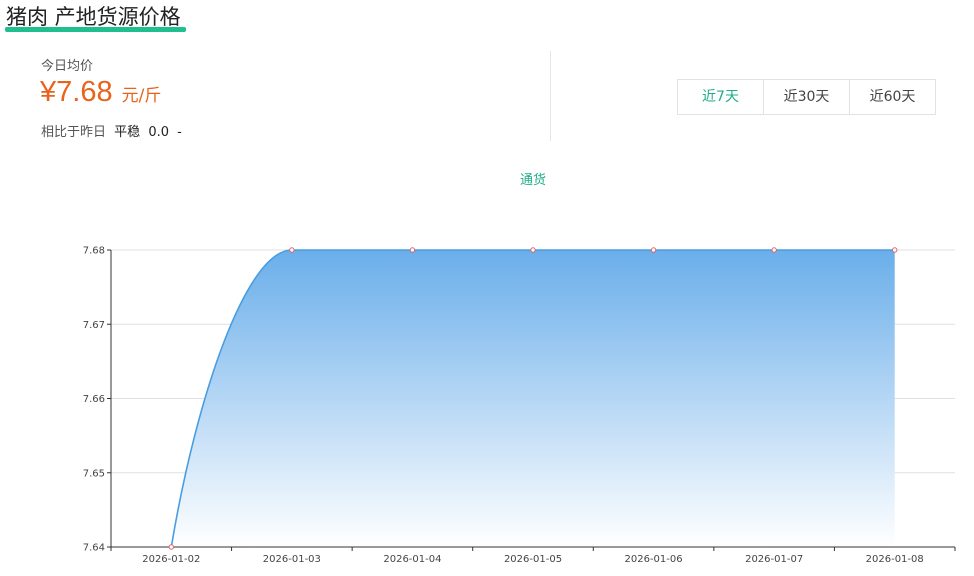  Describe the element at coordinates (412, 559) in the screenshot. I see `x-tick-label: 2026-01-04` at that location.